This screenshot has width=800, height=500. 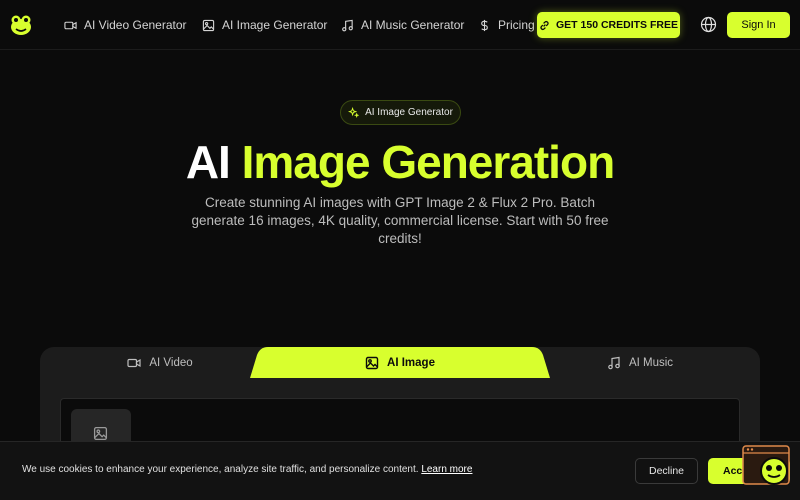 I want to click on sparkles-icon, so click(x=354, y=112).